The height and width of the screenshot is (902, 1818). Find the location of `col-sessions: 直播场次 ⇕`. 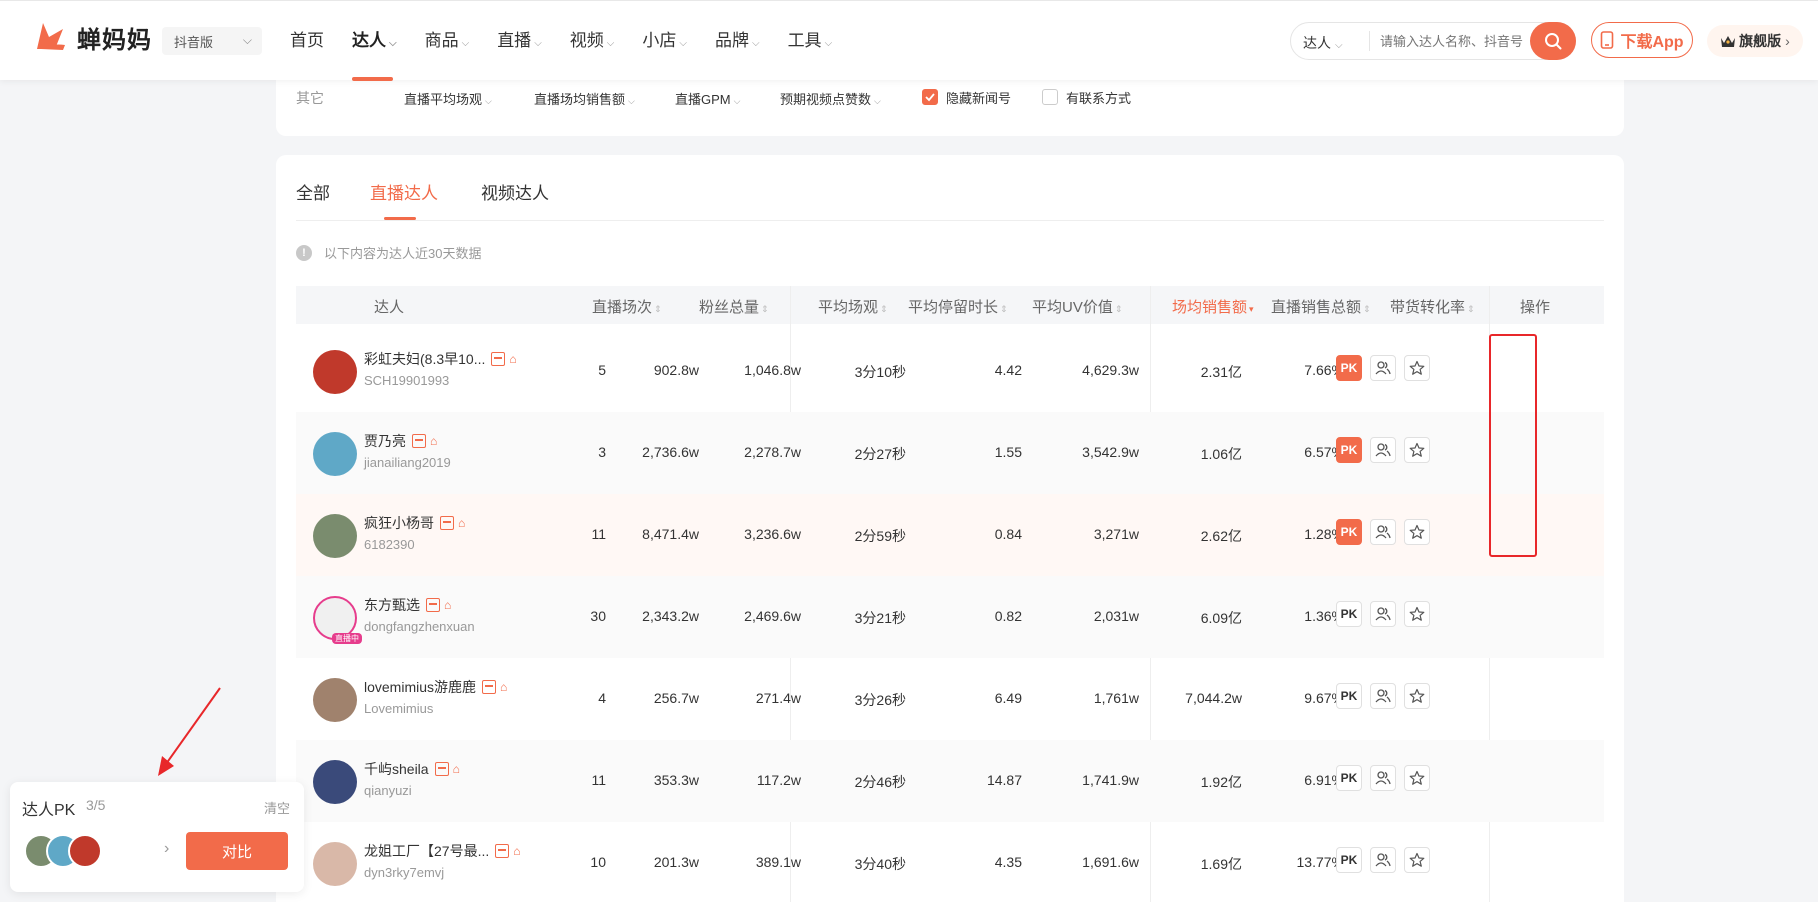

col-sessions: 直播场次 ⇕ is located at coordinates (627, 306).